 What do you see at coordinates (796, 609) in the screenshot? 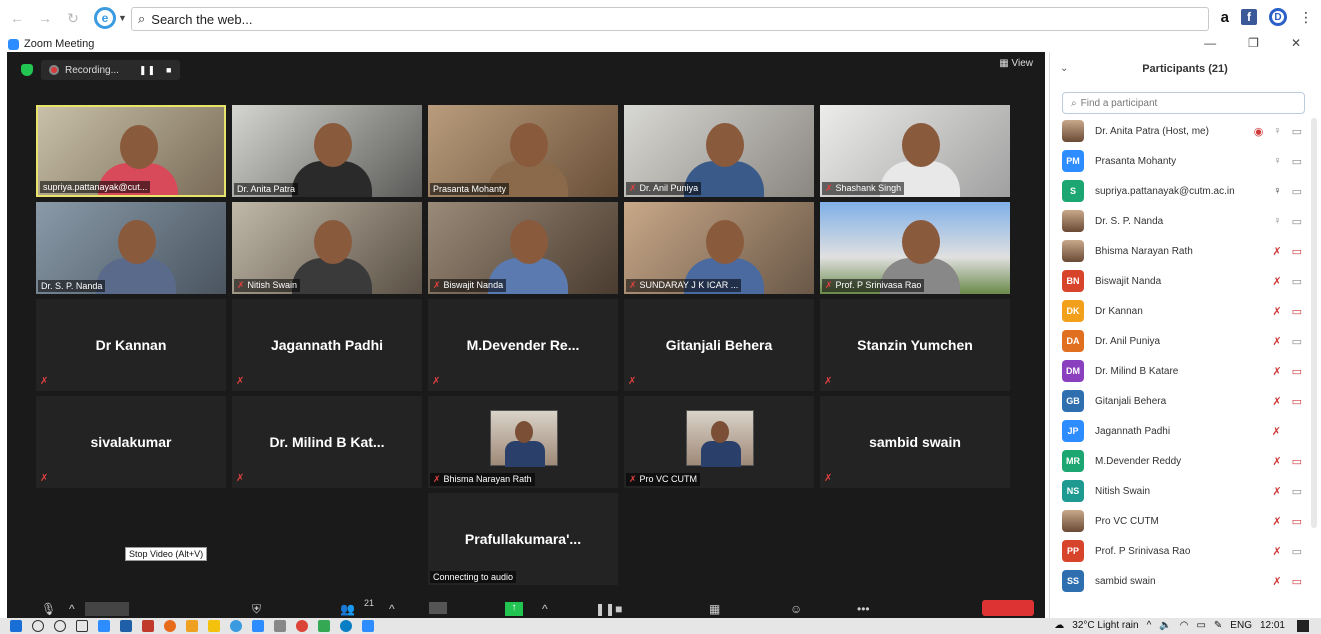
I see `reactions-icon: ☺` at bounding box center [796, 609].